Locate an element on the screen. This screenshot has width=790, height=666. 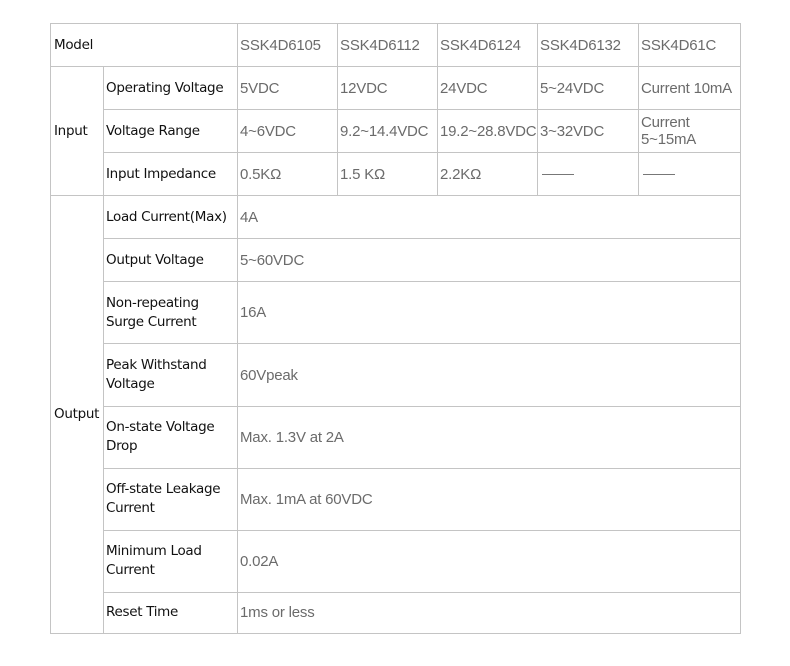
value-cell: 19.2~28.8VDC is located at coordinates (488, 131).